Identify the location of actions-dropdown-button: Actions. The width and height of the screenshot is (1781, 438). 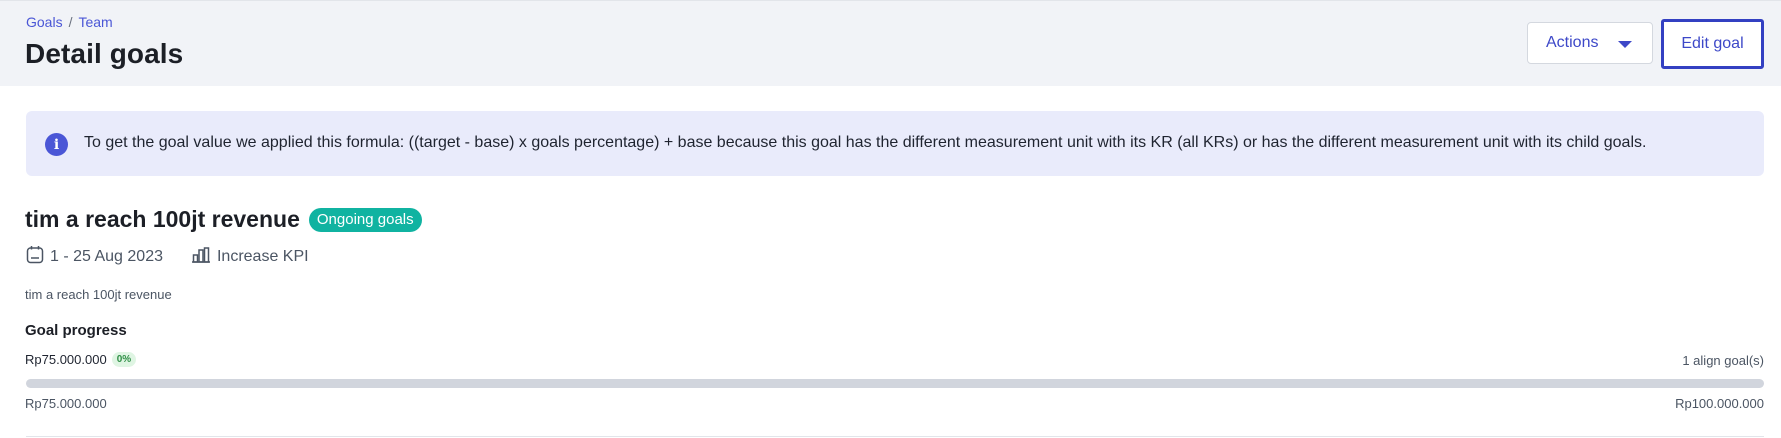
(1590, 43).